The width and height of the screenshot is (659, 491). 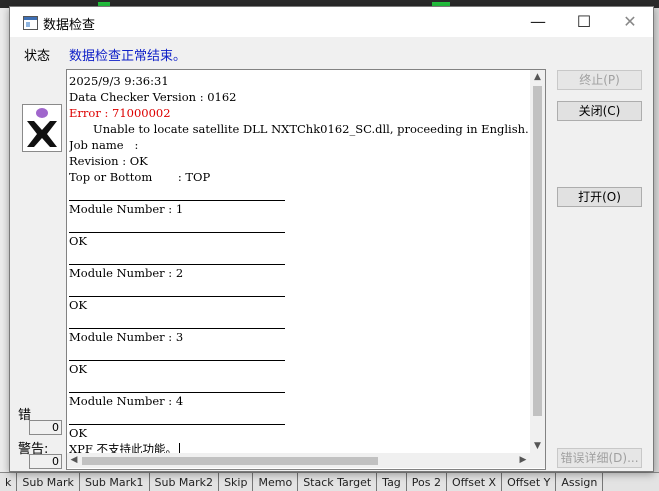 What do you see at coordinates (299, 401) in the screenshot?
I see `log-line: Module Number : 4` at bounding box center [299, 401].